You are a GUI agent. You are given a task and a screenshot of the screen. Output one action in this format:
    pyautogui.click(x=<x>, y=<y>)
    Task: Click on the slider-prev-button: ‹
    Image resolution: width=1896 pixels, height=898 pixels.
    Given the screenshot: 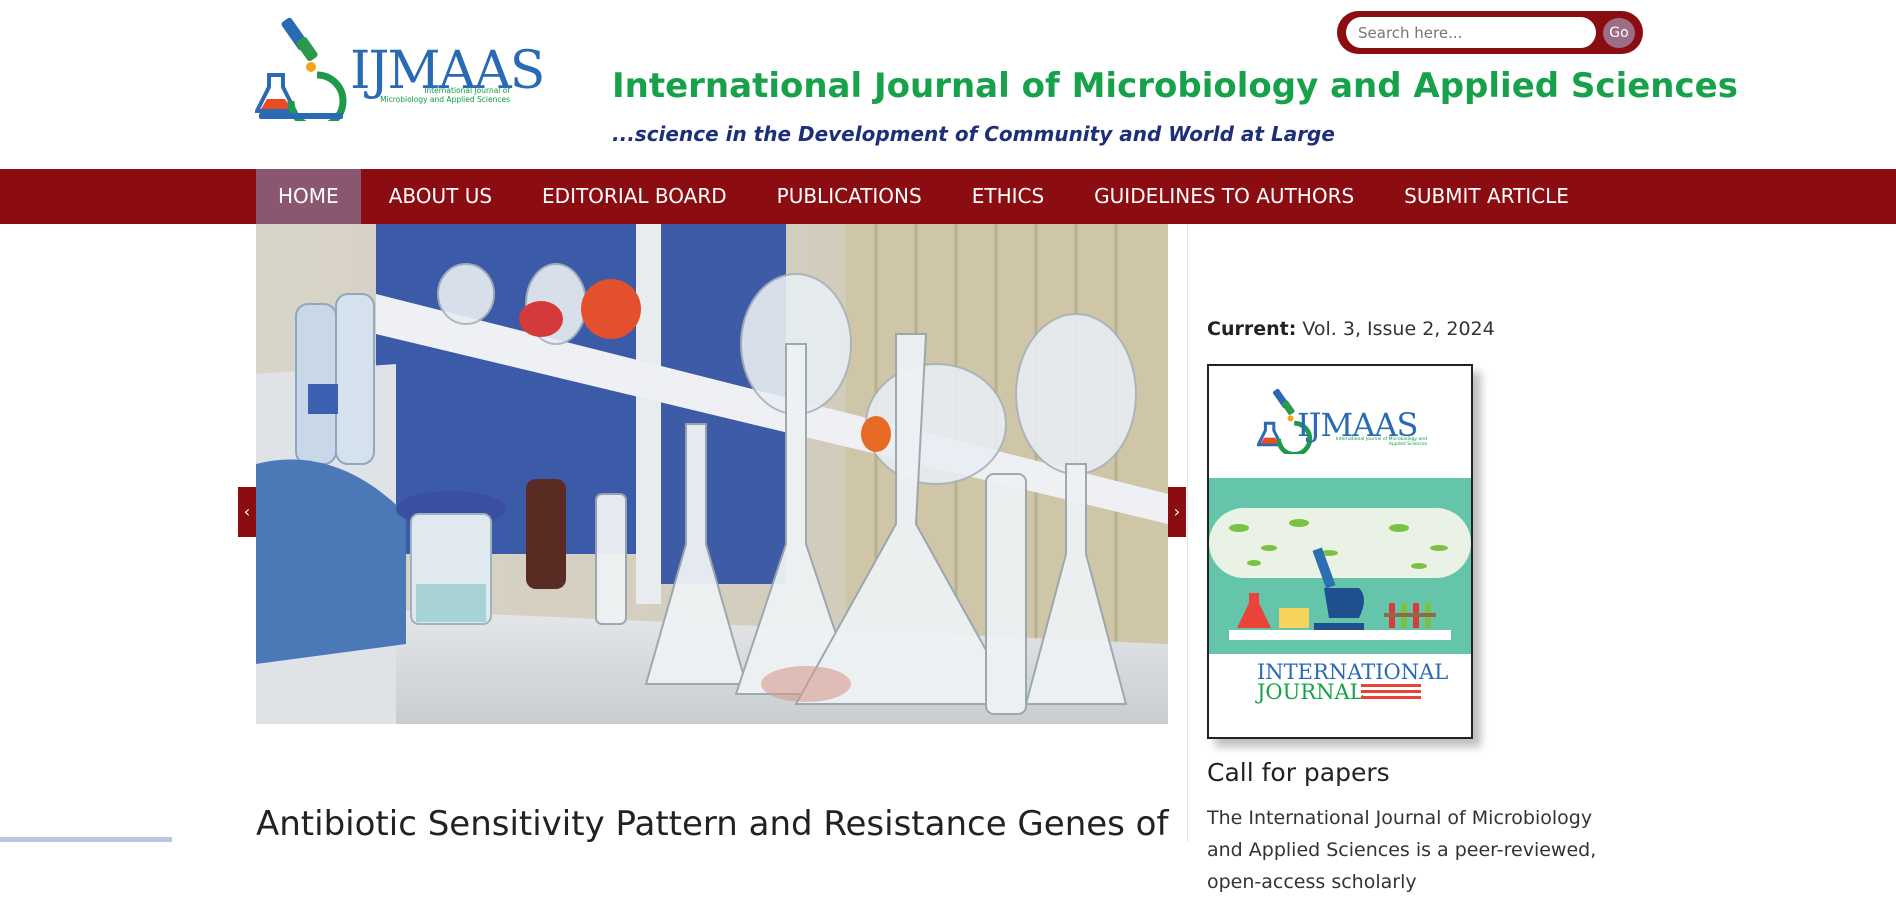 What is the action you would take?
    pyautogui.click(x=247, y=512)
    